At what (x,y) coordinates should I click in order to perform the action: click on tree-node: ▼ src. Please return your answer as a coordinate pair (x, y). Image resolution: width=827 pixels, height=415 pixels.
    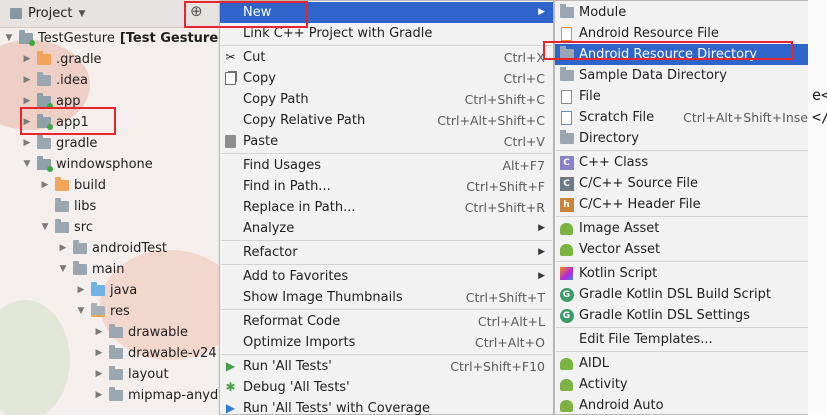
    Looking at the image, I should click on (66, 227).